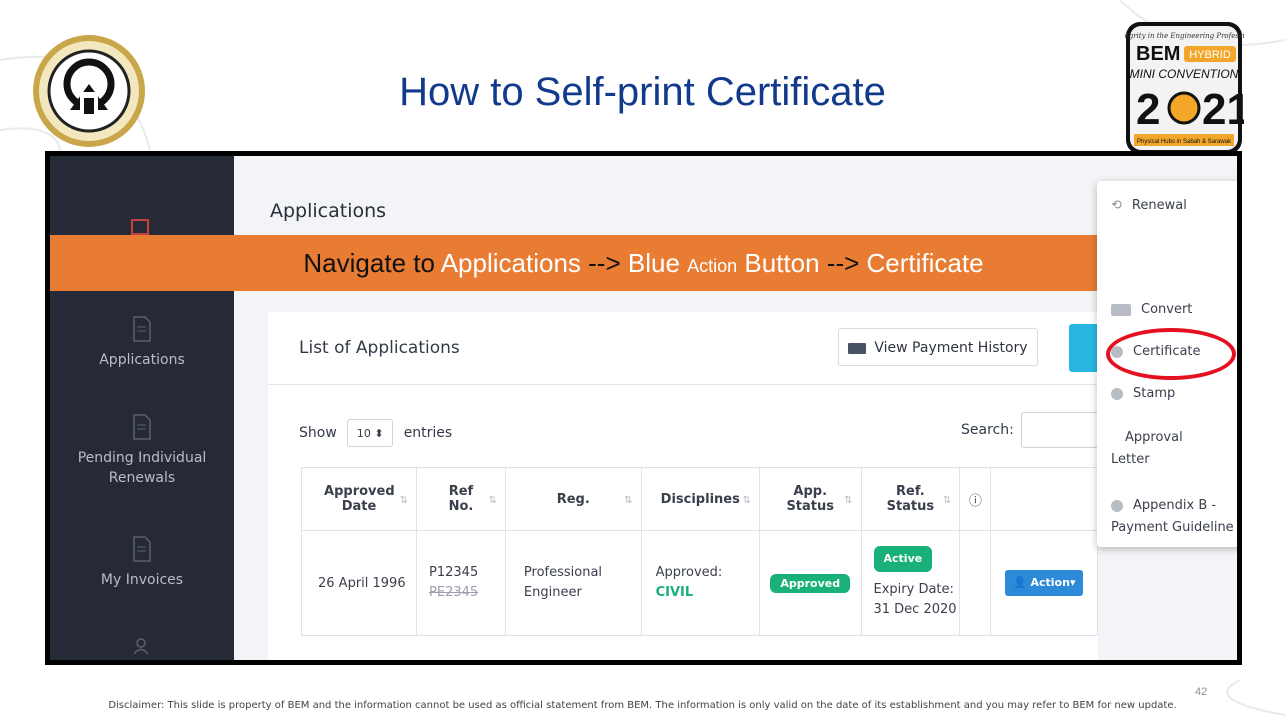  Describe the element at coordinates (318, 433) in the screenshot. I see `show-label: Show` at that location.